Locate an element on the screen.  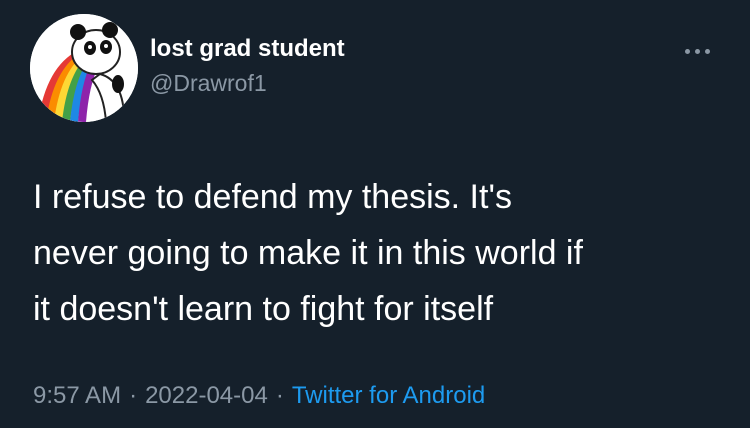
tweet-source-link: Twitter for Android is located at coordinates (388, 395).